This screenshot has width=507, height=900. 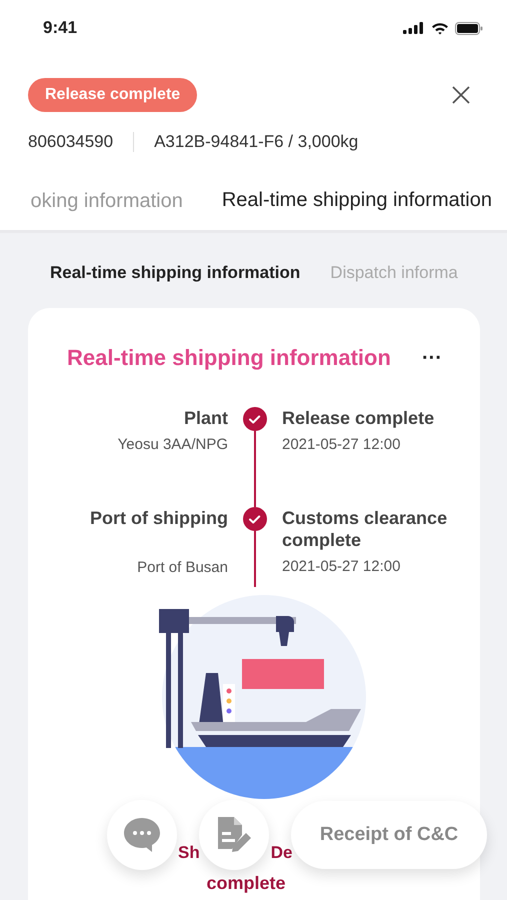 What do you see at coordinates (365, 529) in the screenshot?
I see `step-status: Customs clearance complete` at bounding box center [365, 529].